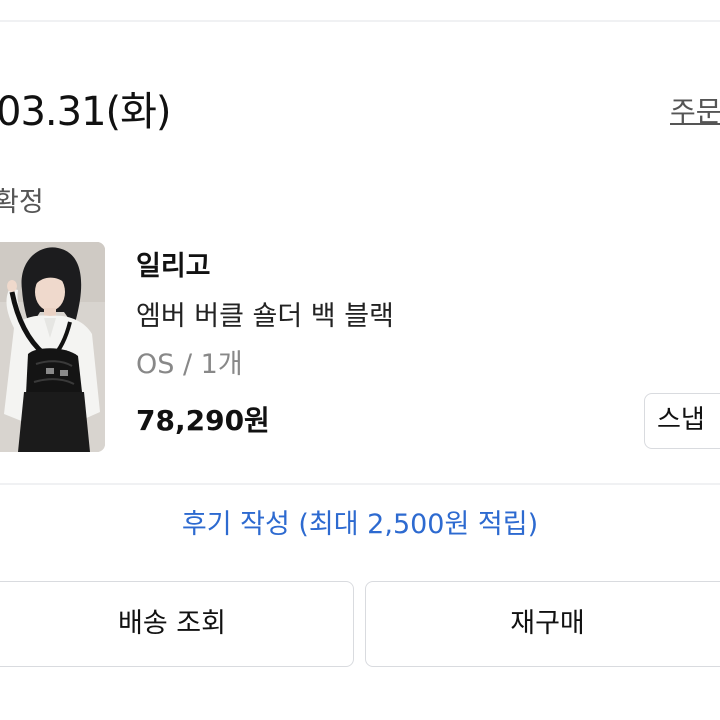  I want to click on reorder-button: 재구매, so click(542, 624).